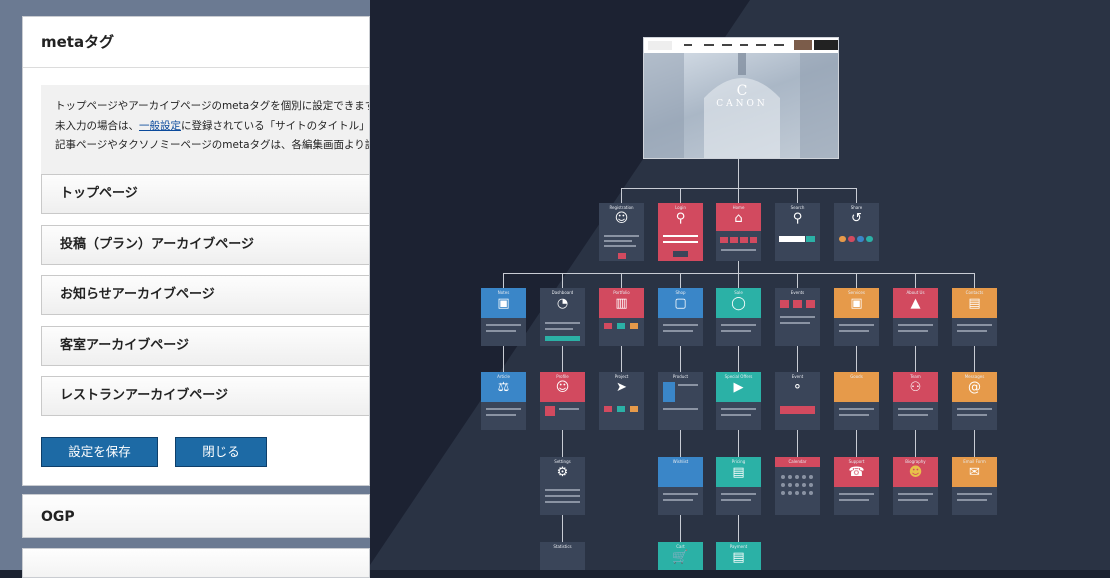 The width and height of the screenshot is (1110, 578). I want to click on next-panel, so click(196, 563).